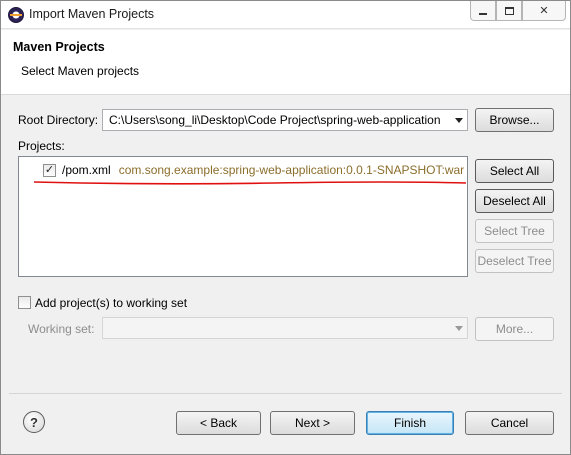 This screenshot has width=571, height=455. Describe the element at coordinates (285, 15) in the screenshot. I see `title-bar: Import Maven Projects ✕` at that location.